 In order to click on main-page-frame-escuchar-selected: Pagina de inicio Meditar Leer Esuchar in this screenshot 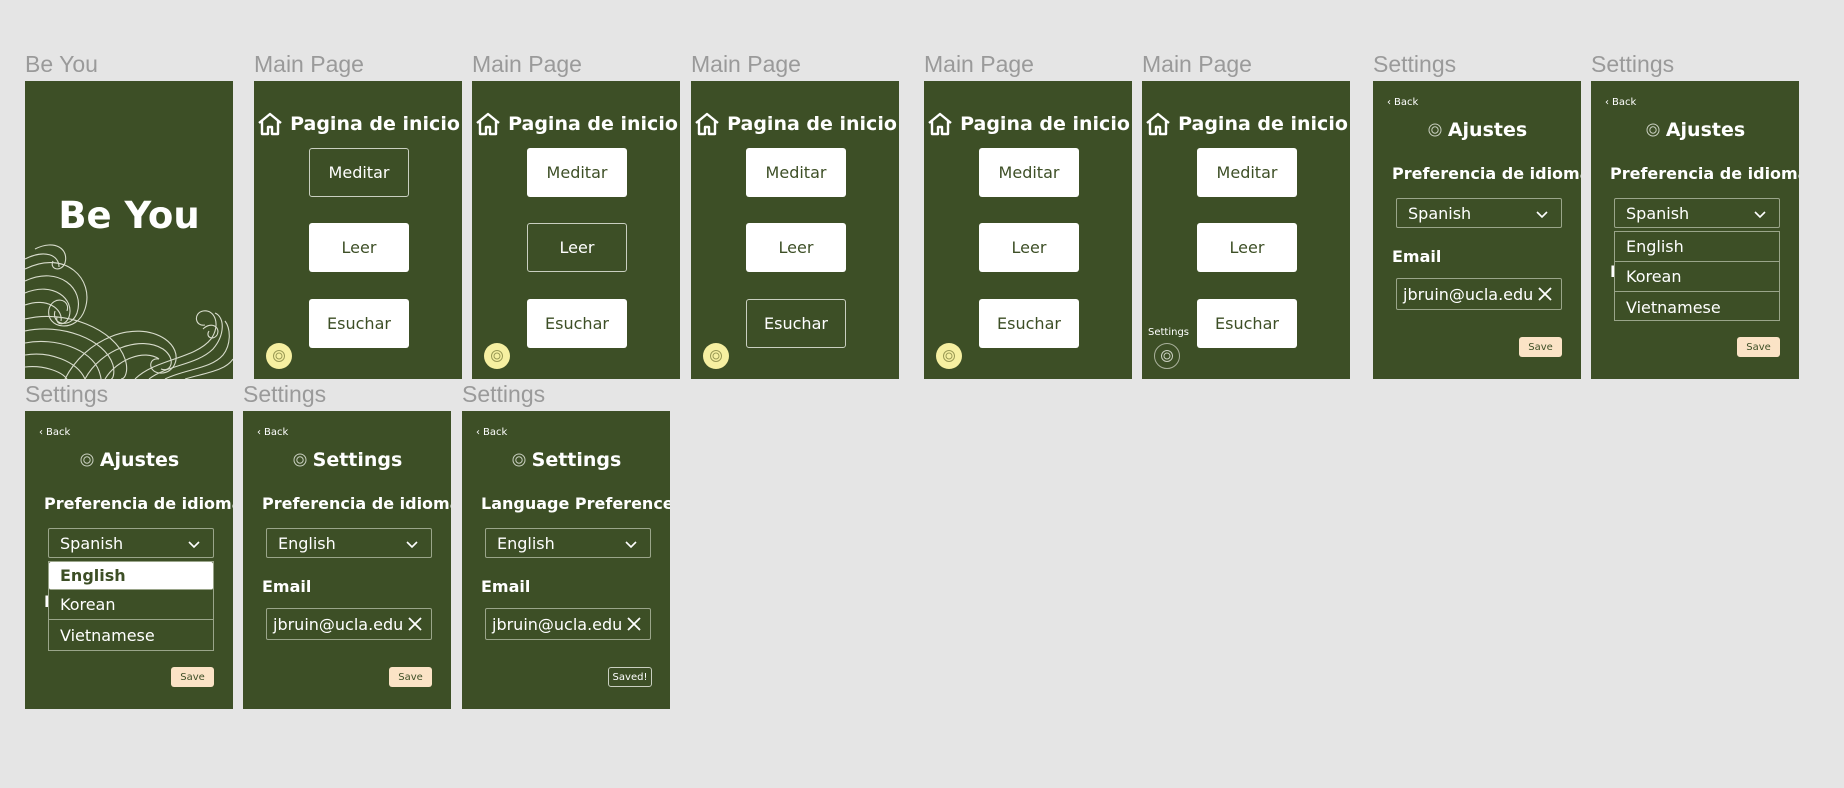, I will do `click(795, 230)`.